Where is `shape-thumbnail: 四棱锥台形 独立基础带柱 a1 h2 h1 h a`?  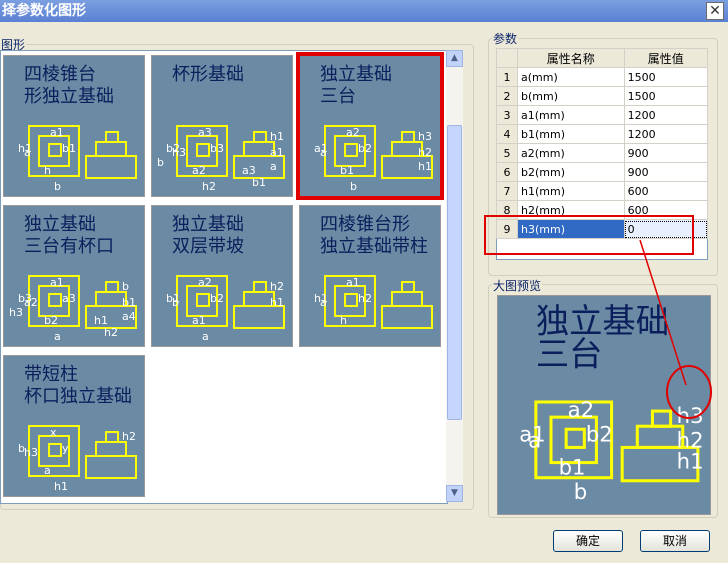 shape-thumbnail: 四棱锥台形 独立基础带柱 a1 h2 h1 h a is located at coordinates (370, 276).